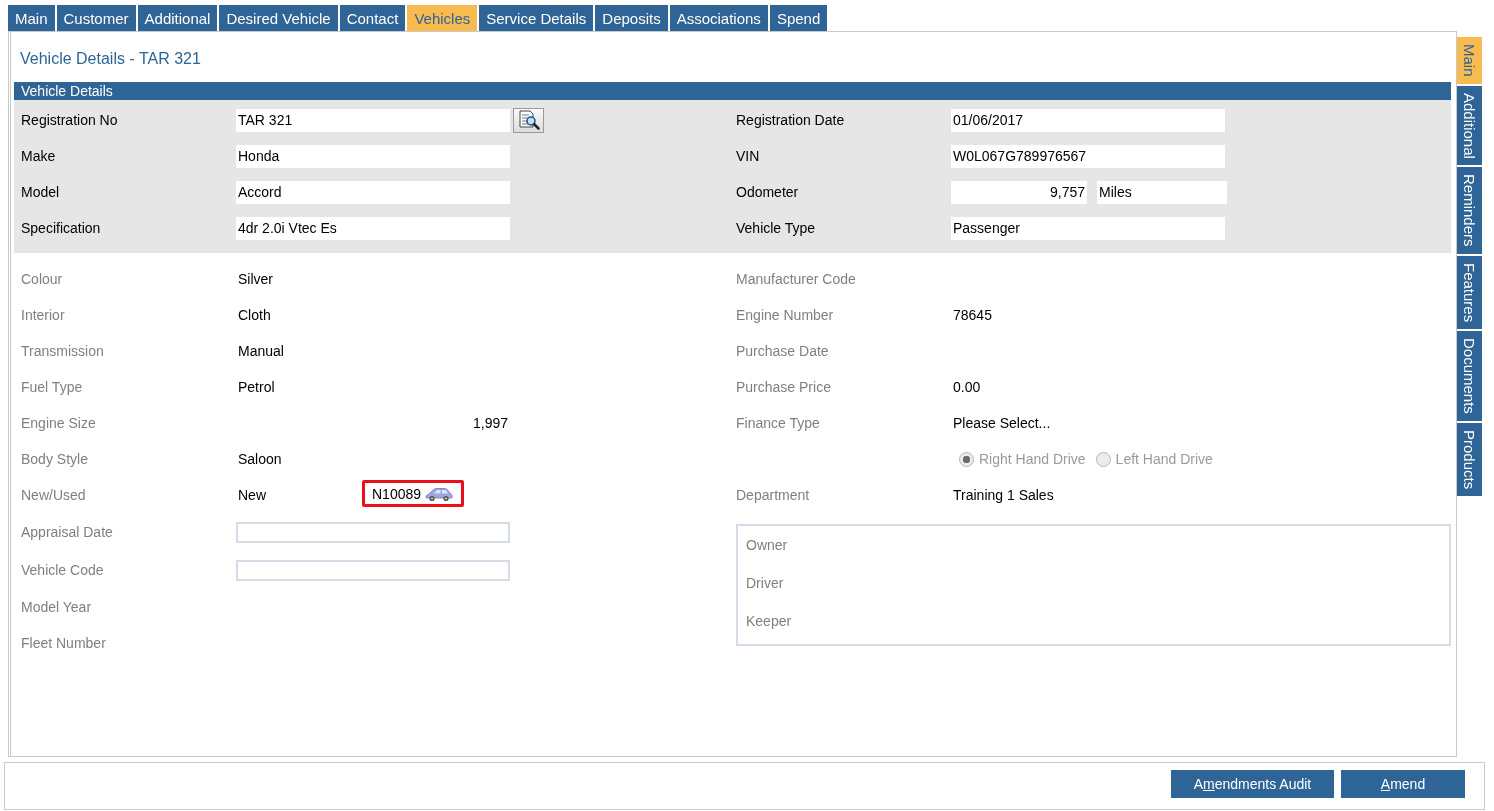  I want to click on field-label: Odometer, so click(768, 192).